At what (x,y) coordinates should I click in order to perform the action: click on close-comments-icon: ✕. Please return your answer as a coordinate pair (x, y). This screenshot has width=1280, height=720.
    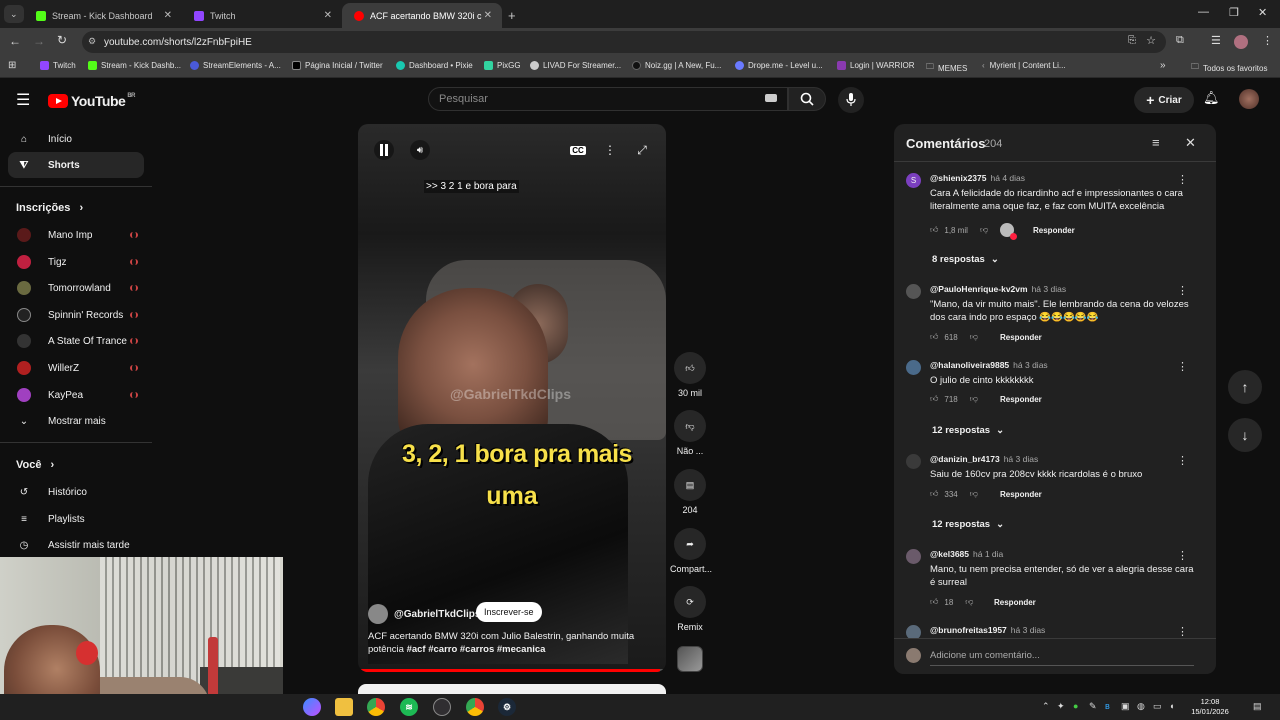
    Looking at the image, I should click on (1190, 143).